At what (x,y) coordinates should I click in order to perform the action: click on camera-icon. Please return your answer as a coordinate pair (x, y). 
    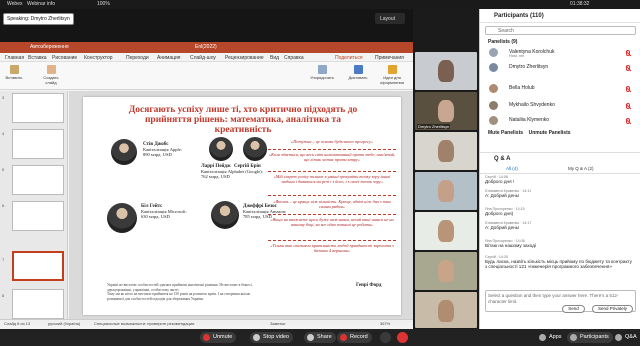
    Looking at the image, I should click on (256, 337).